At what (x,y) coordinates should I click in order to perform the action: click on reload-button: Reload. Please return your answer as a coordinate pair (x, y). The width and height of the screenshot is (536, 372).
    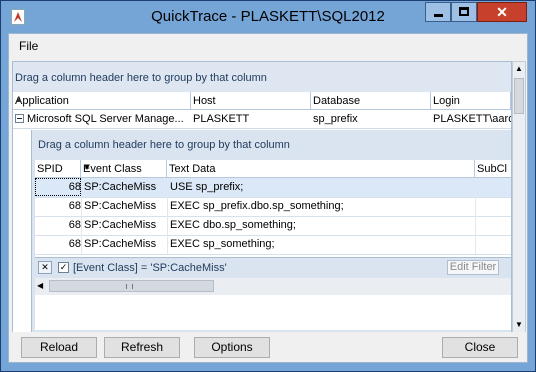
    Looking at the image, I should click on (59, 347).